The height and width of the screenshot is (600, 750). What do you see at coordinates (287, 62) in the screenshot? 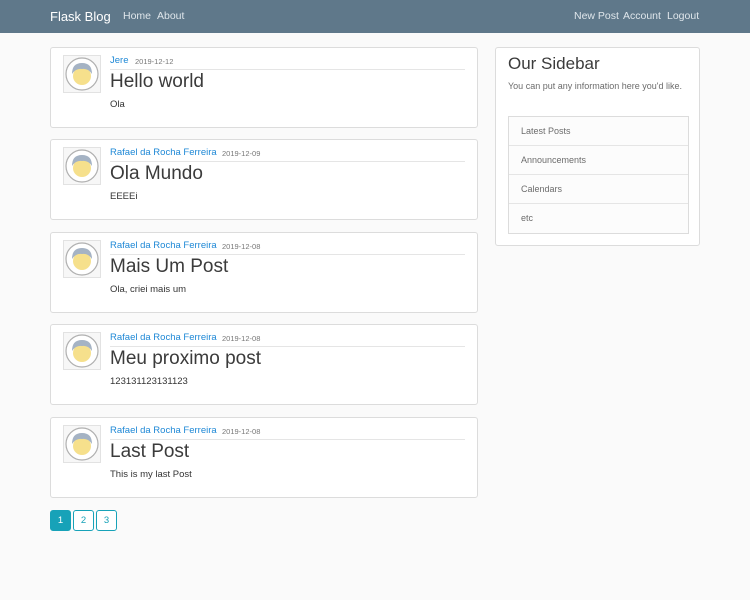
I see `post-meta: Jere 2019-12-12` at bounding box center [287, 62].